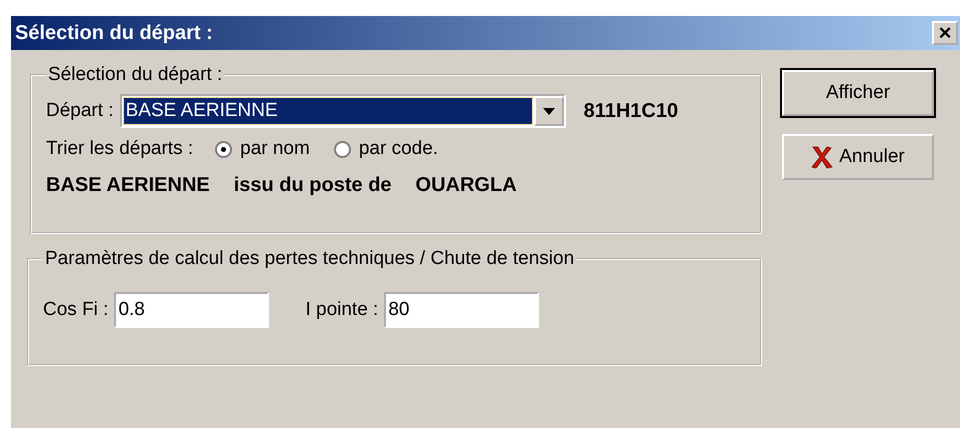 The width and height of the screenshot is (960, 428). I want to click on depart-dropdown: BASE AERIENNE, so click(343, 111).